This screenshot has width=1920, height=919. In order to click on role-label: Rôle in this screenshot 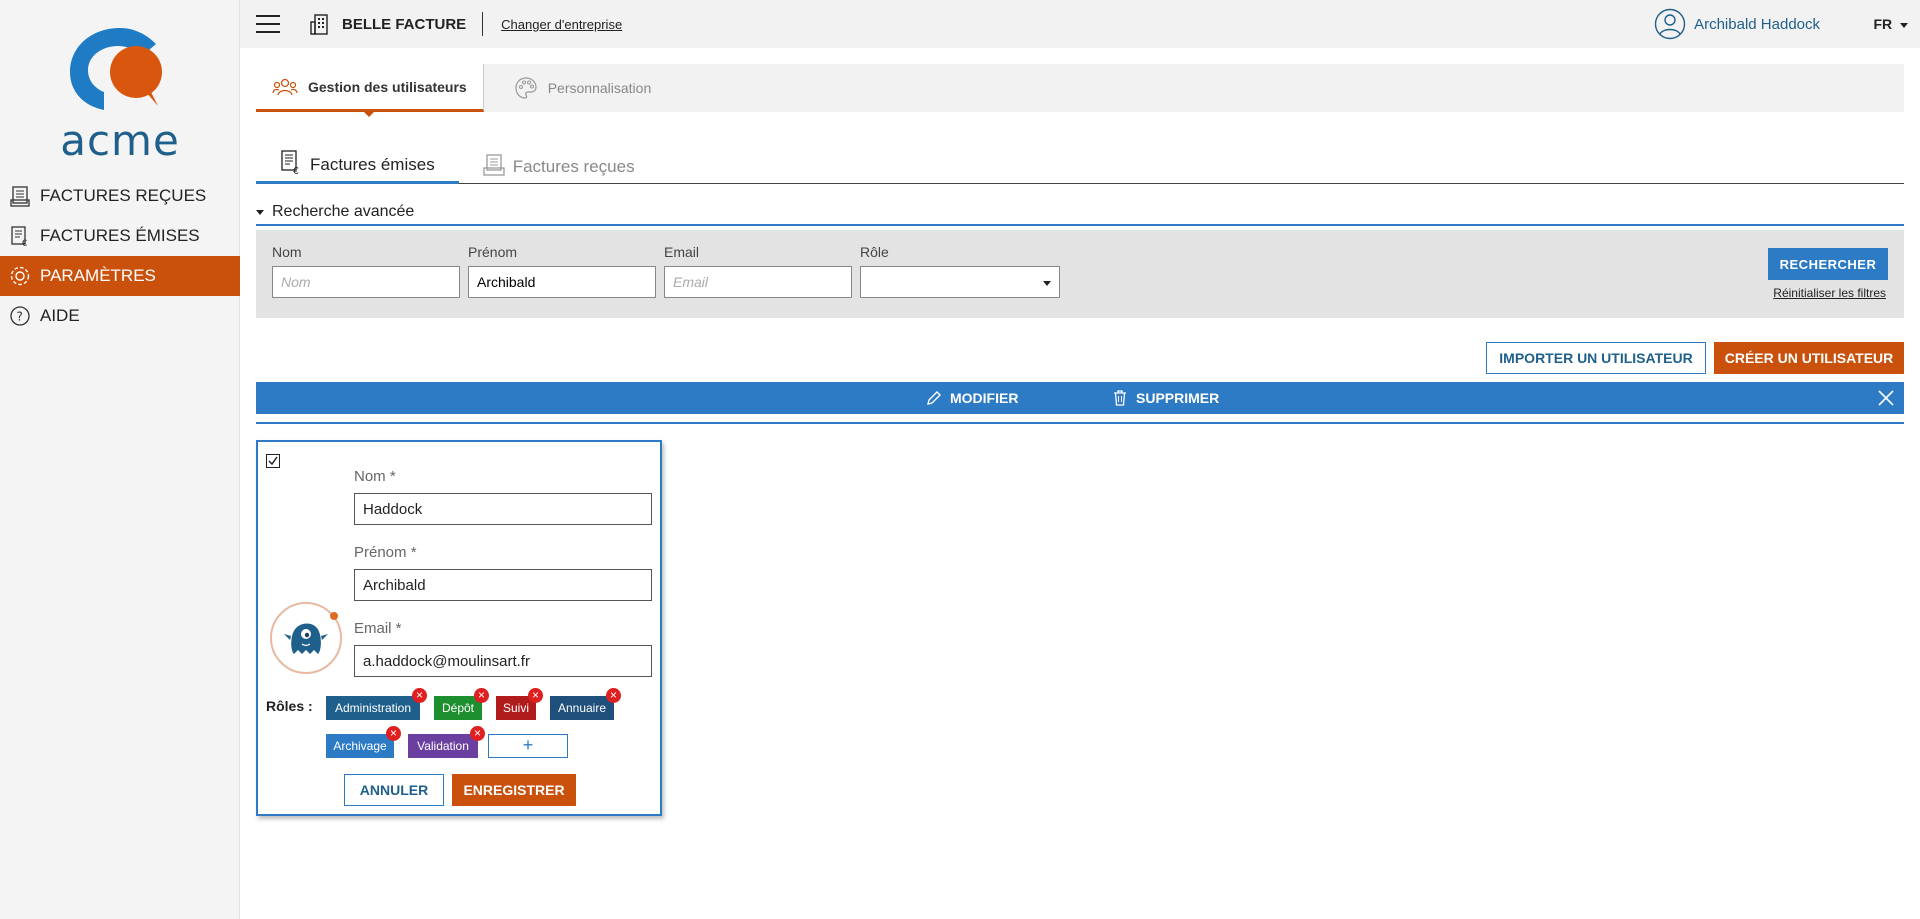, I will do `click(874, 252)`.